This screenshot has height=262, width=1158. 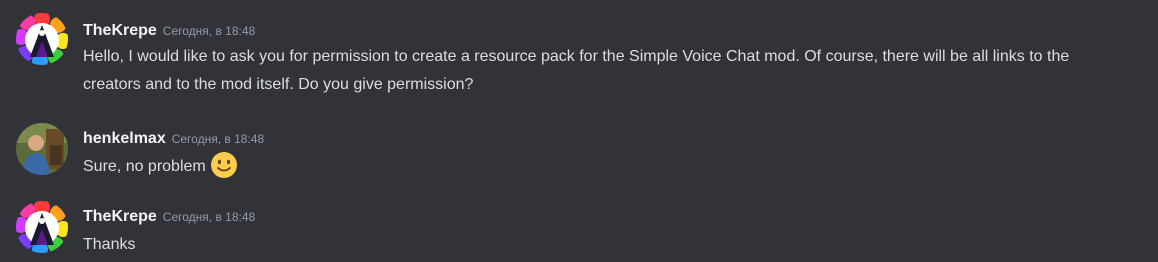 I want to click on message-content: Thanks, so click(x=109, y=244).